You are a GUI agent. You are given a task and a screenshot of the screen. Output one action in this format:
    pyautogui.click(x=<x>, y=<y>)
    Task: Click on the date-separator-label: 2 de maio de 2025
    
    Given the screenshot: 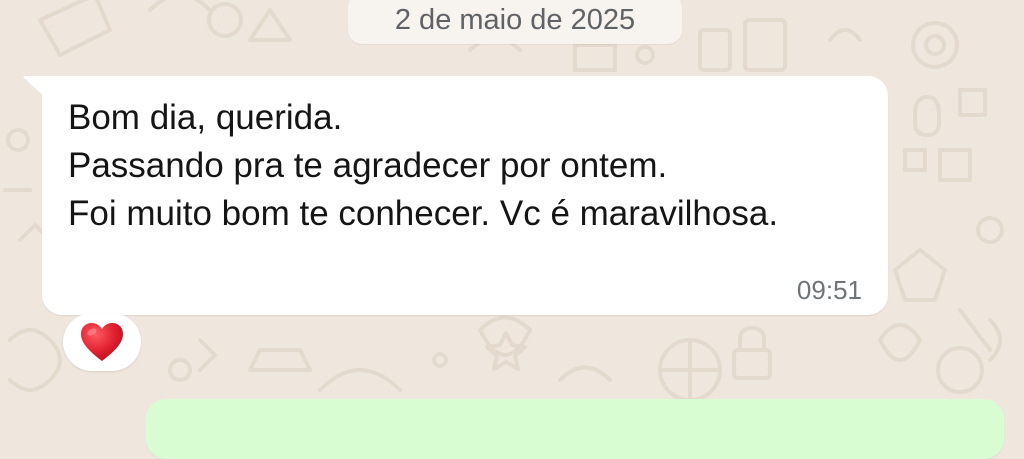 What is the action you would take?
    pyautogui.click(x=515, y=19)
    